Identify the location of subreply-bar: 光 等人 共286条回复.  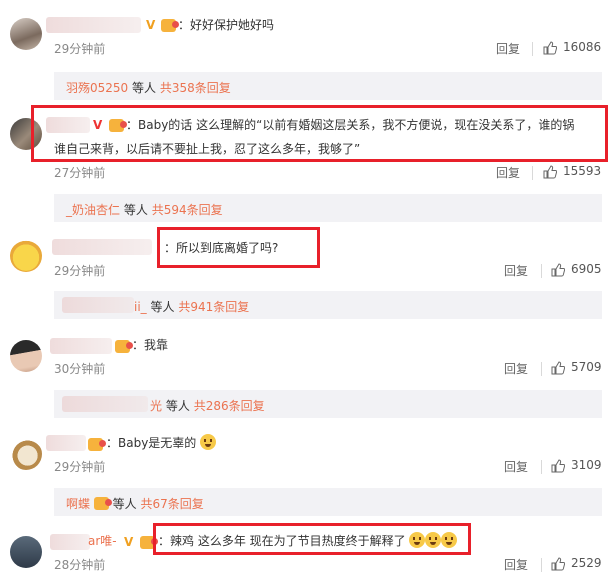
(328, 404).